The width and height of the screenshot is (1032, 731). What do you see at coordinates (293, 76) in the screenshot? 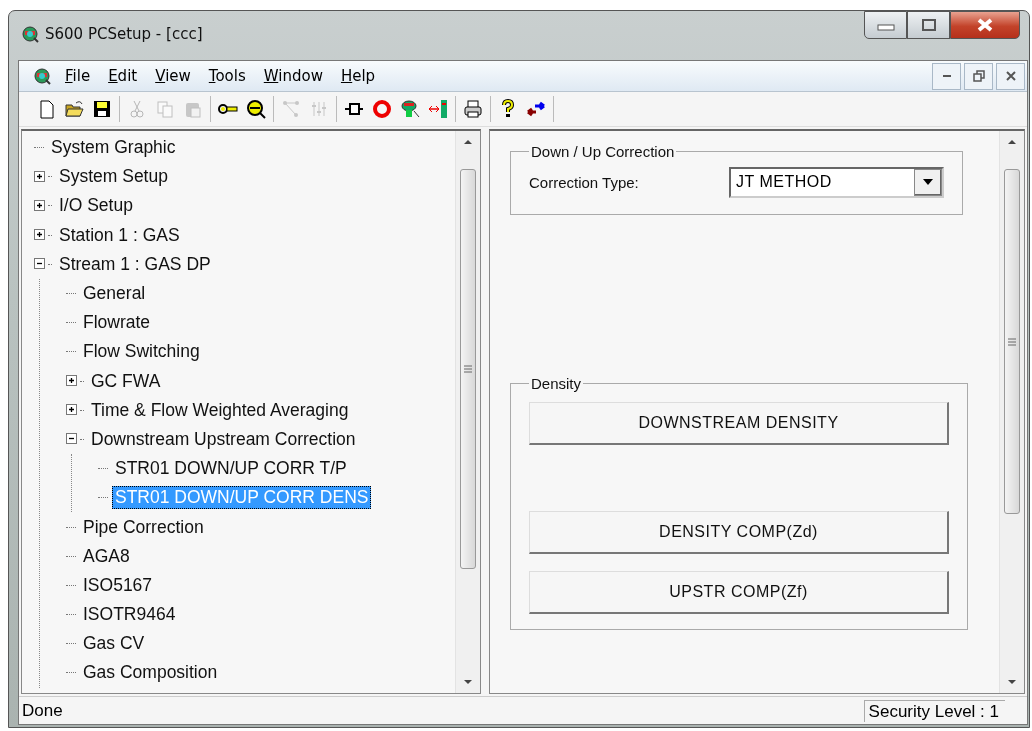
I see `menu-item: Window` at bounding box center [293, 76].